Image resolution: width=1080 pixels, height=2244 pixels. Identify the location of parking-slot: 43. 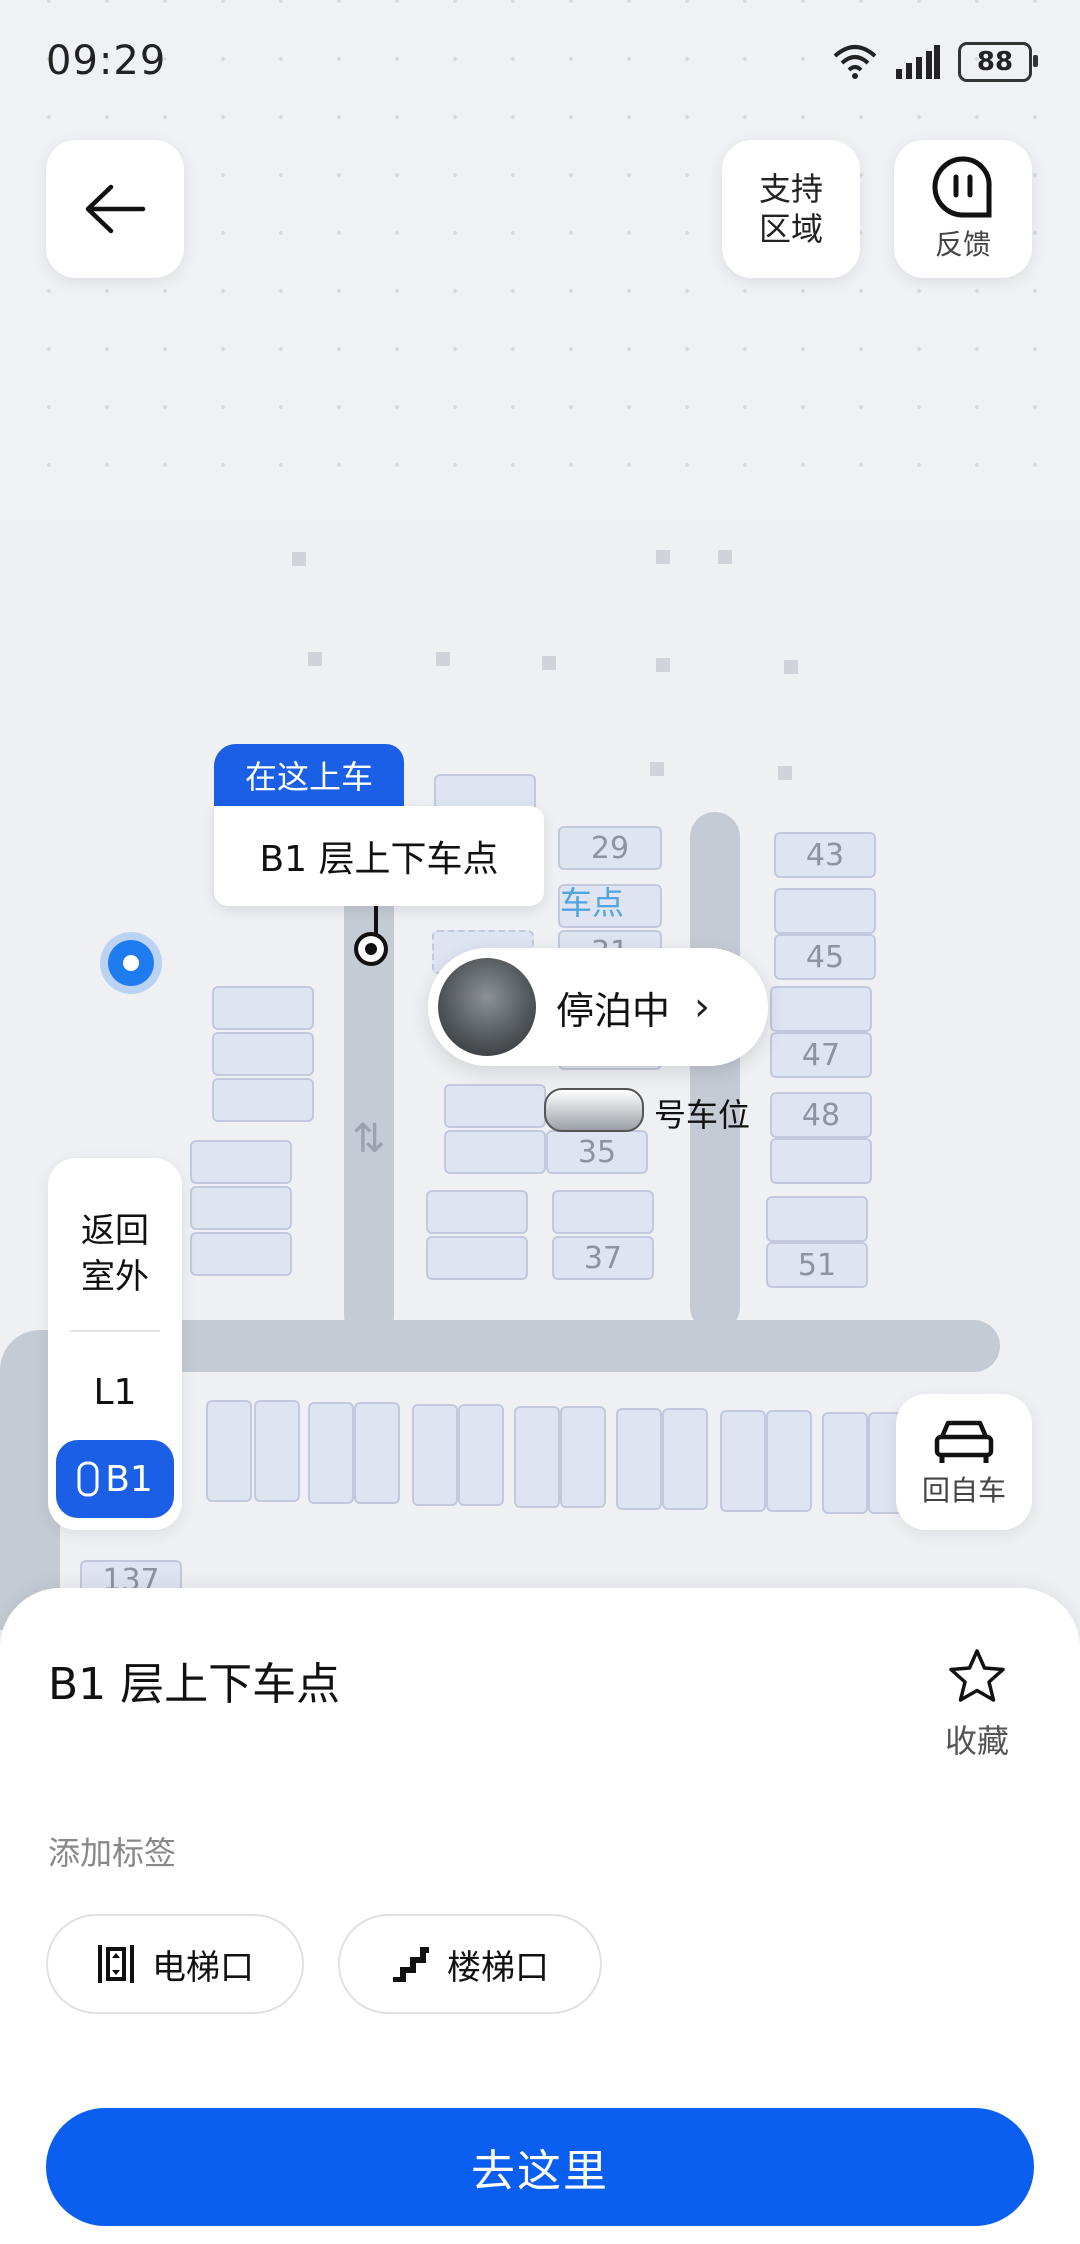
(825, 855).